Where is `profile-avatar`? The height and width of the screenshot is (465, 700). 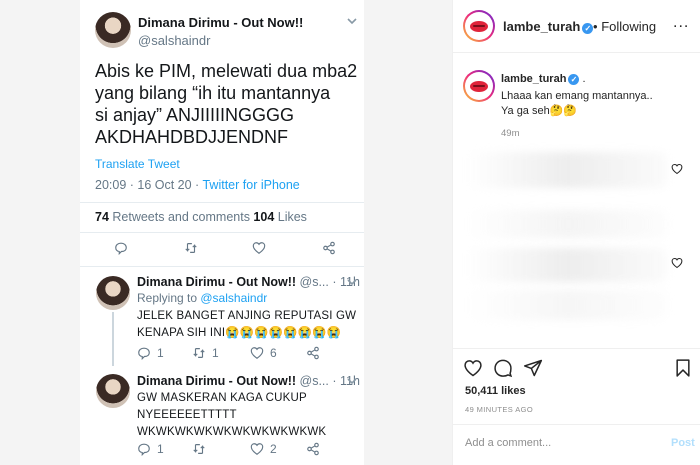 profile-avatar is located at coordinates (479, 26).